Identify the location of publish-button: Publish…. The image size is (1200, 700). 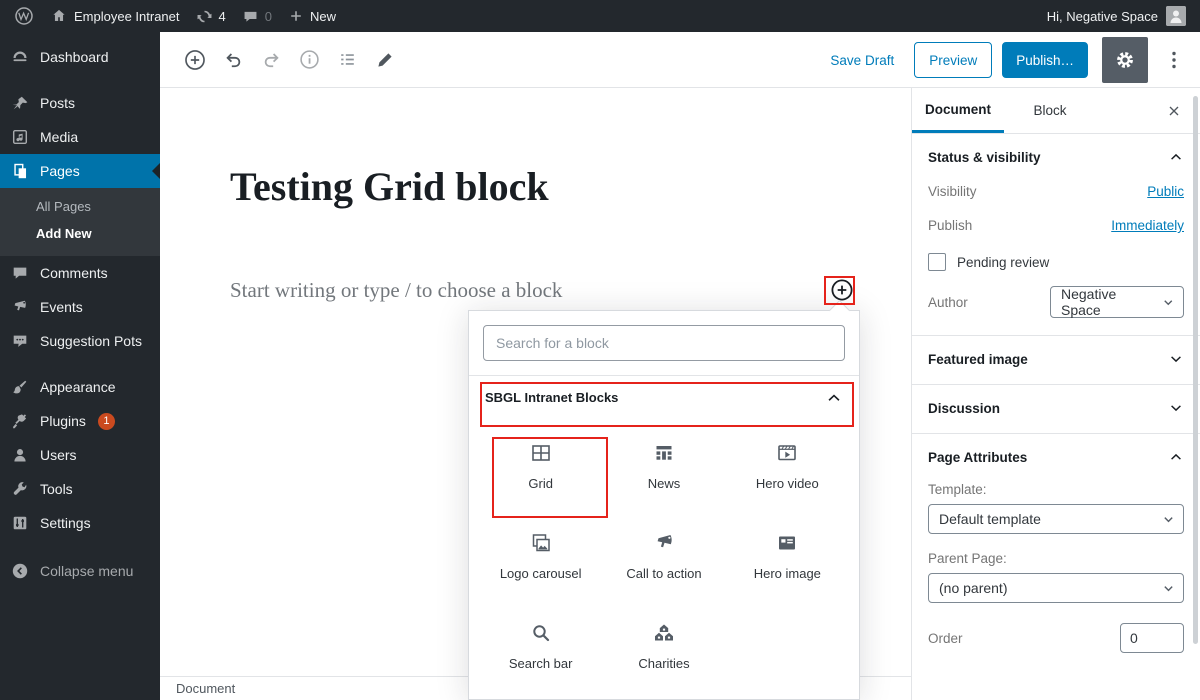
(1045, 60).